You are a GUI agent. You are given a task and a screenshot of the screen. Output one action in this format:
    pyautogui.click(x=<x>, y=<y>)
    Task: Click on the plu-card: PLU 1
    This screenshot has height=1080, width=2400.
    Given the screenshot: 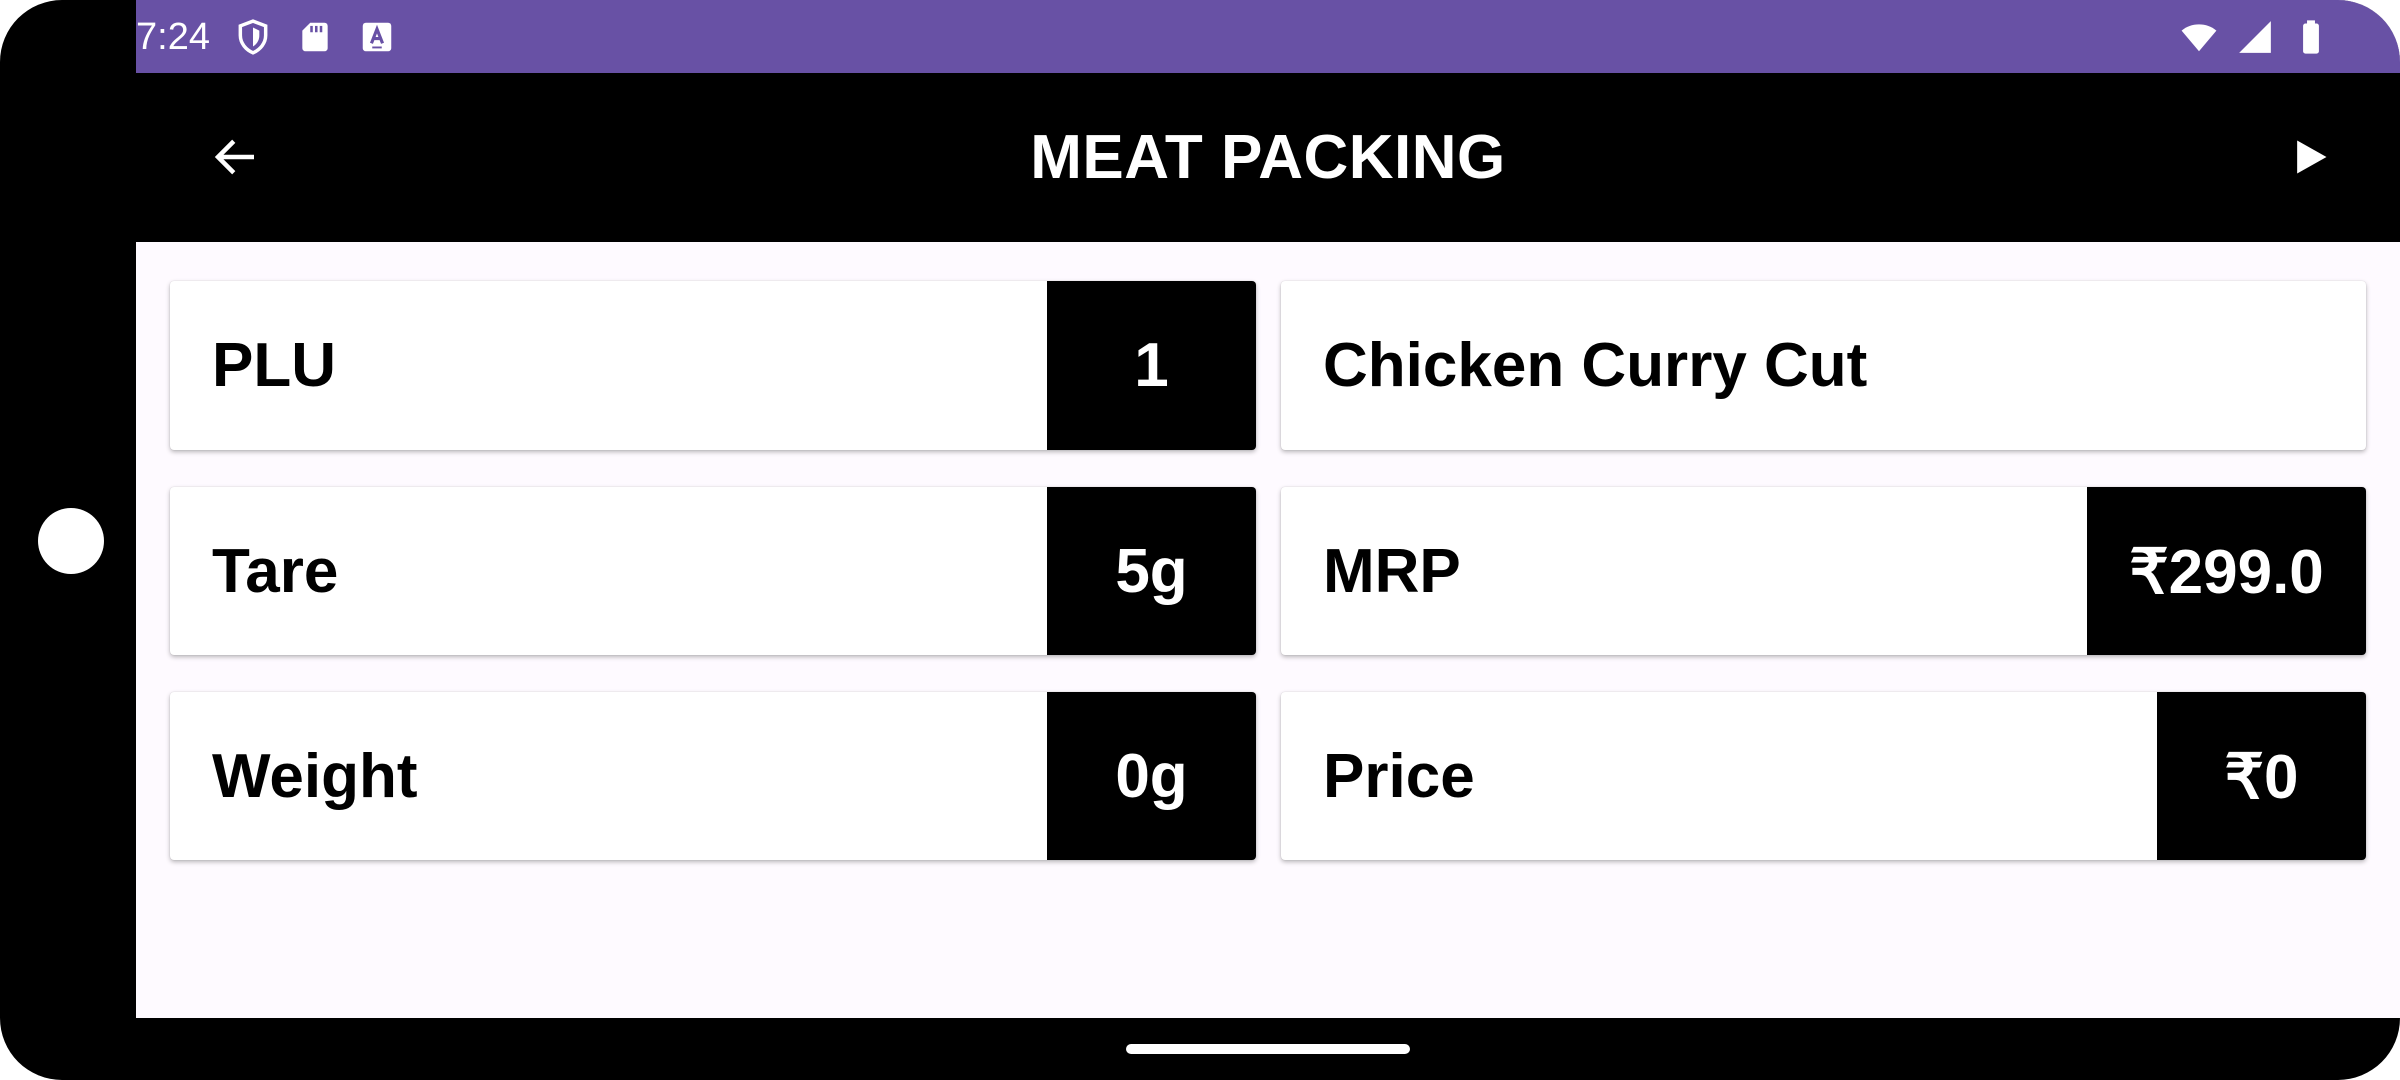 What is the action you would take?
    pyautogui.click(x=713, y=365)
    